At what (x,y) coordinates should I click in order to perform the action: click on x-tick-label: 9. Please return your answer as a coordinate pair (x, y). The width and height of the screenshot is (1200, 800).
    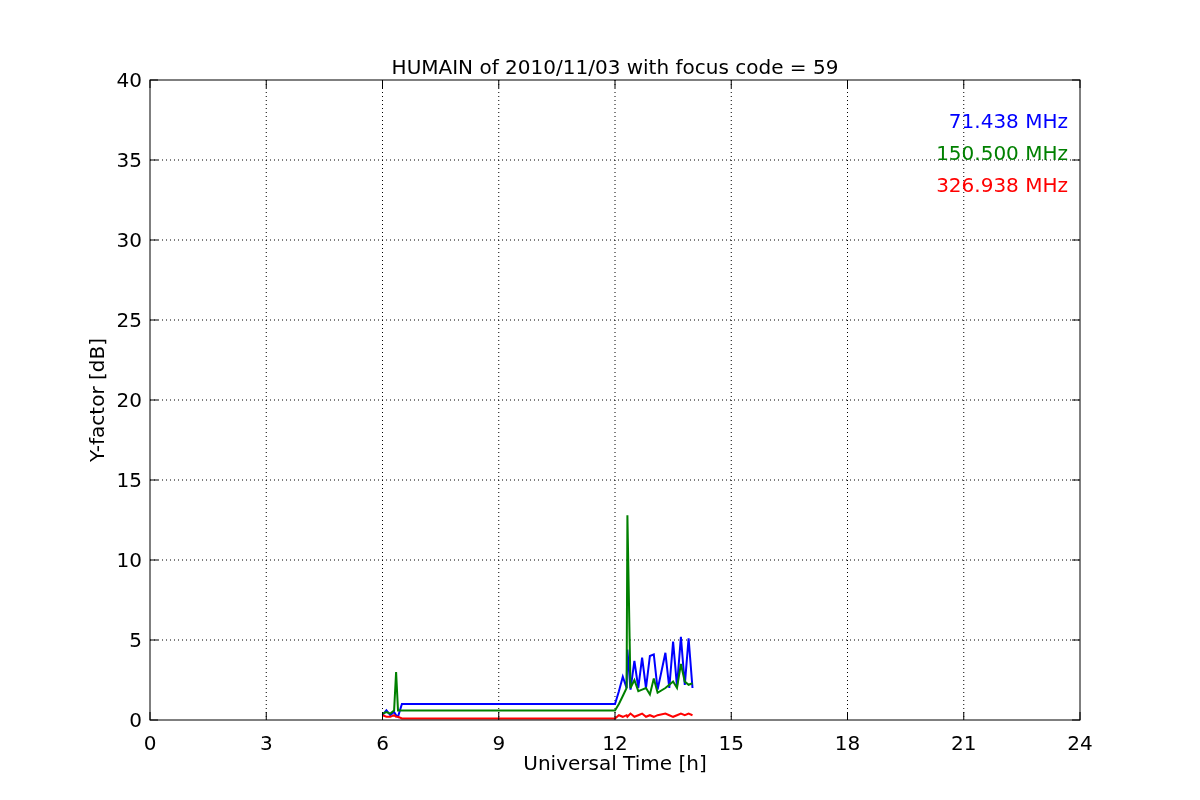
    Looking at the image, I should click on (499, 743).